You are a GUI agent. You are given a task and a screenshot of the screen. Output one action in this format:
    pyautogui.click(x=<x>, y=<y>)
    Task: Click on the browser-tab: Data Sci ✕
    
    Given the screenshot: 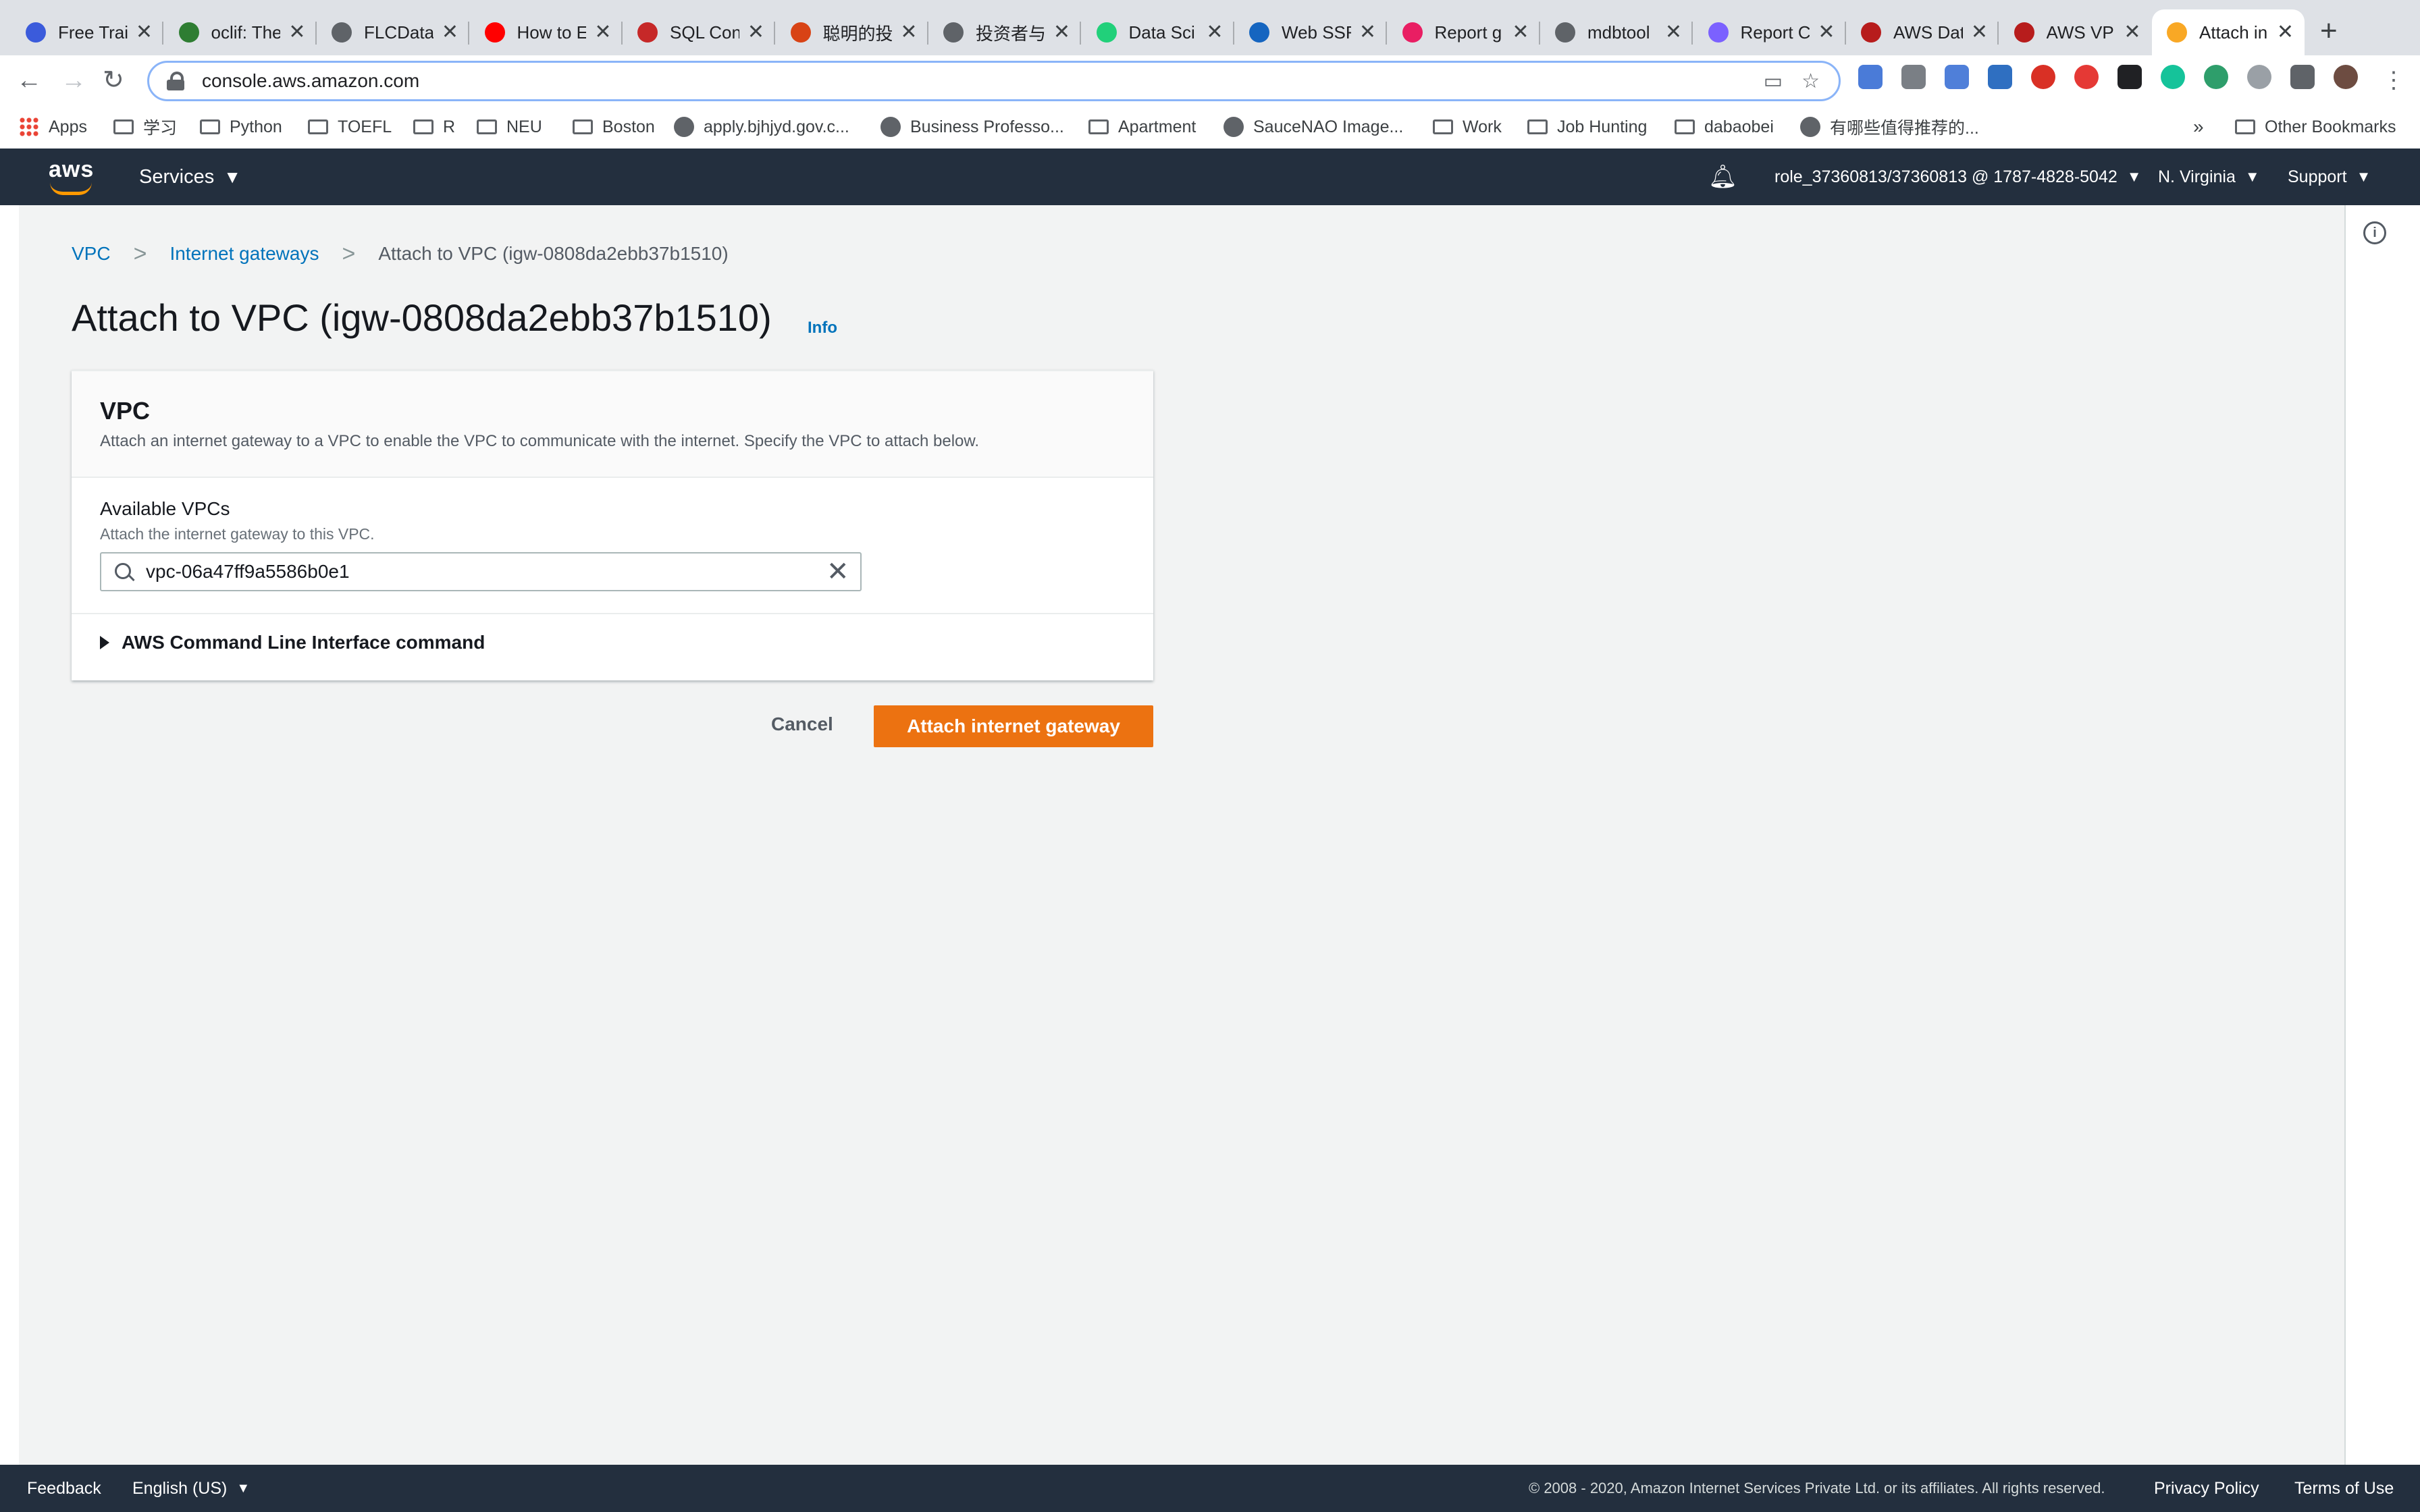 What is the action you would take?
    pyautogui.click(x=1158, y=32)
    